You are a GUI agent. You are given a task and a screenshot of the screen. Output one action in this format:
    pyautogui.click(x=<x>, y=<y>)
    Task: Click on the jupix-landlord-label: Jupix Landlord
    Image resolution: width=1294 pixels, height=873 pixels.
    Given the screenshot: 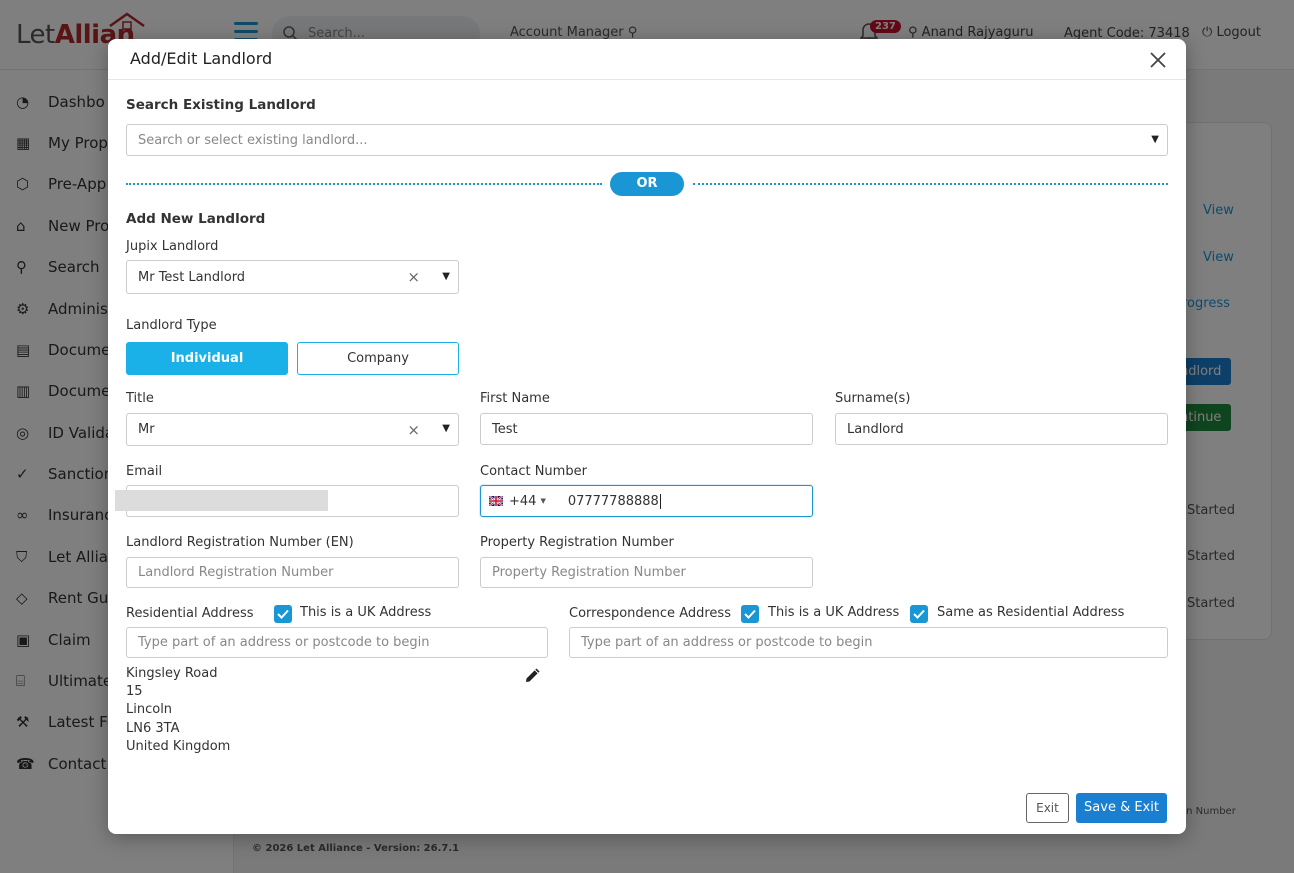 What is the action you would take?
    pyautogui.click(x=172, y=246)
    